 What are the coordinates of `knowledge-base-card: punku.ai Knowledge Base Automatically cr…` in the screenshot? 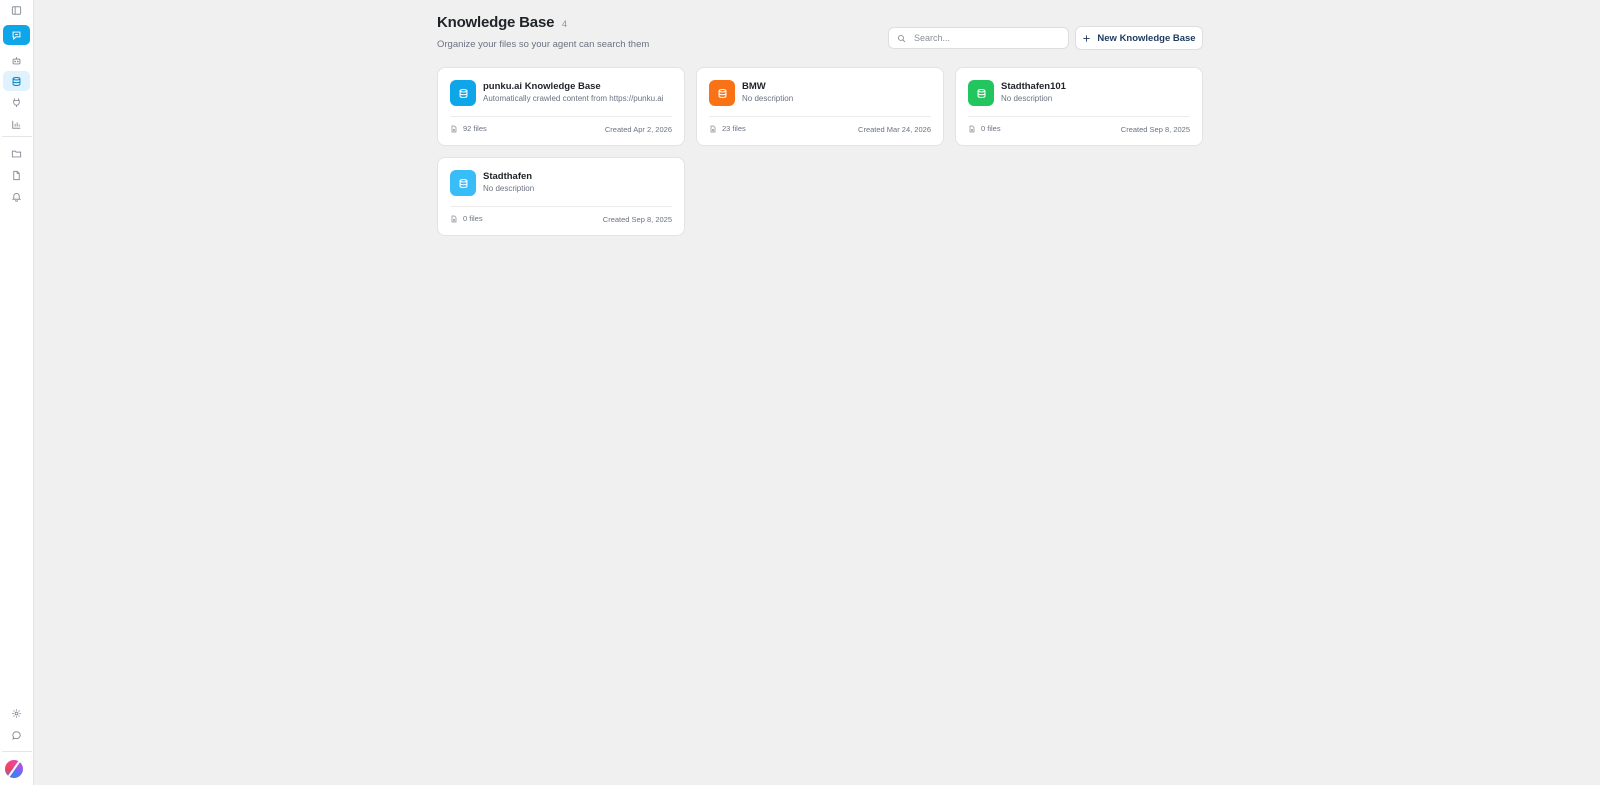 It's located at (561, 106).